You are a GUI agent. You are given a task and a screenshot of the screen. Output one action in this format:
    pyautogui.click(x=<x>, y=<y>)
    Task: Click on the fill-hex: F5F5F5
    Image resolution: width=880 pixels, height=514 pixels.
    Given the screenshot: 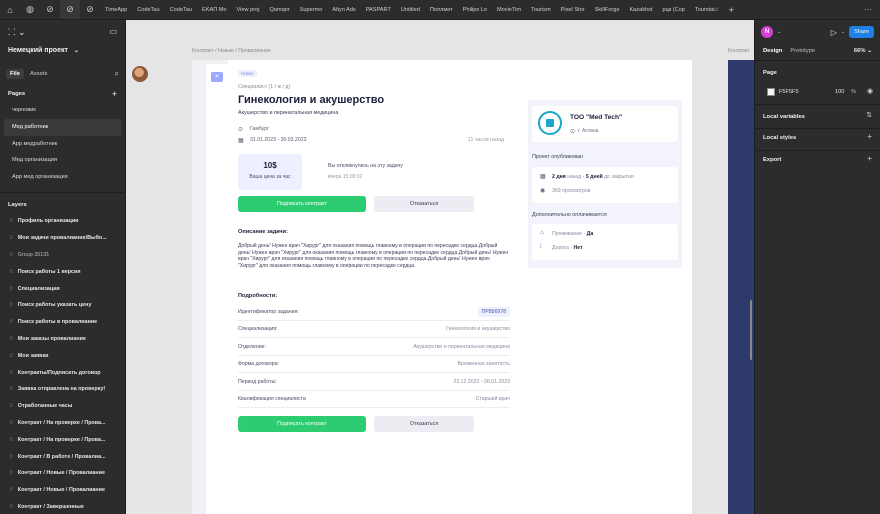 What is the action you would take?
    pyautogui.click(x=789, y=92)
    